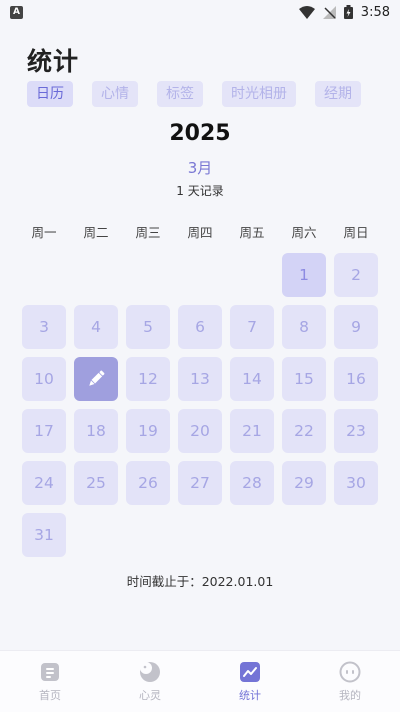 The width and height of the screenshot is (400, 712). What do you see at coordinates (250, 672) in the screenshot?
I see `chart-icon` at bounding box center [250, 672].